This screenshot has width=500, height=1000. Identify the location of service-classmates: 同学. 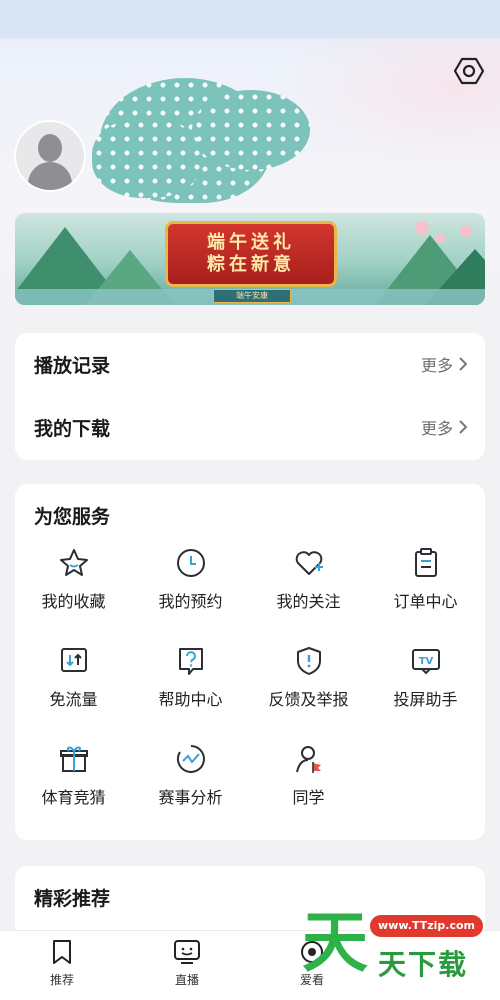
(308, 787).